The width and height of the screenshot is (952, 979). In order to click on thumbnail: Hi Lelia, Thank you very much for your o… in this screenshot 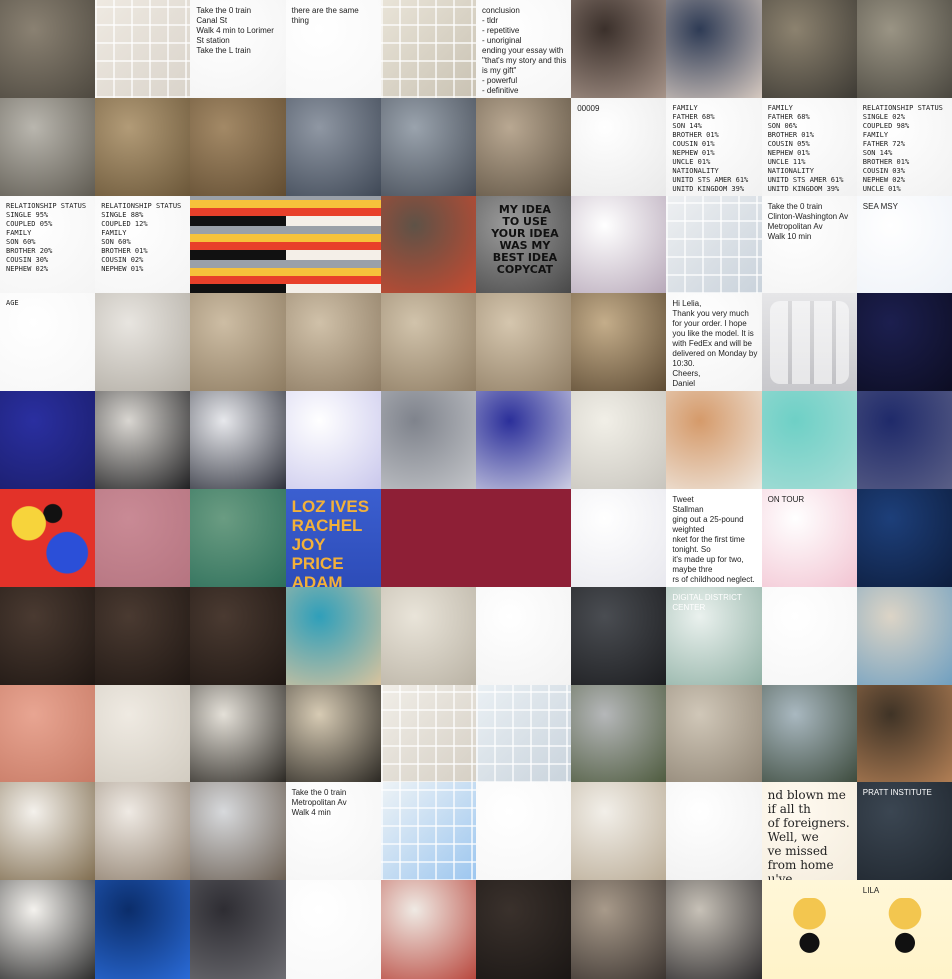, I will do `click(714, 342)`.